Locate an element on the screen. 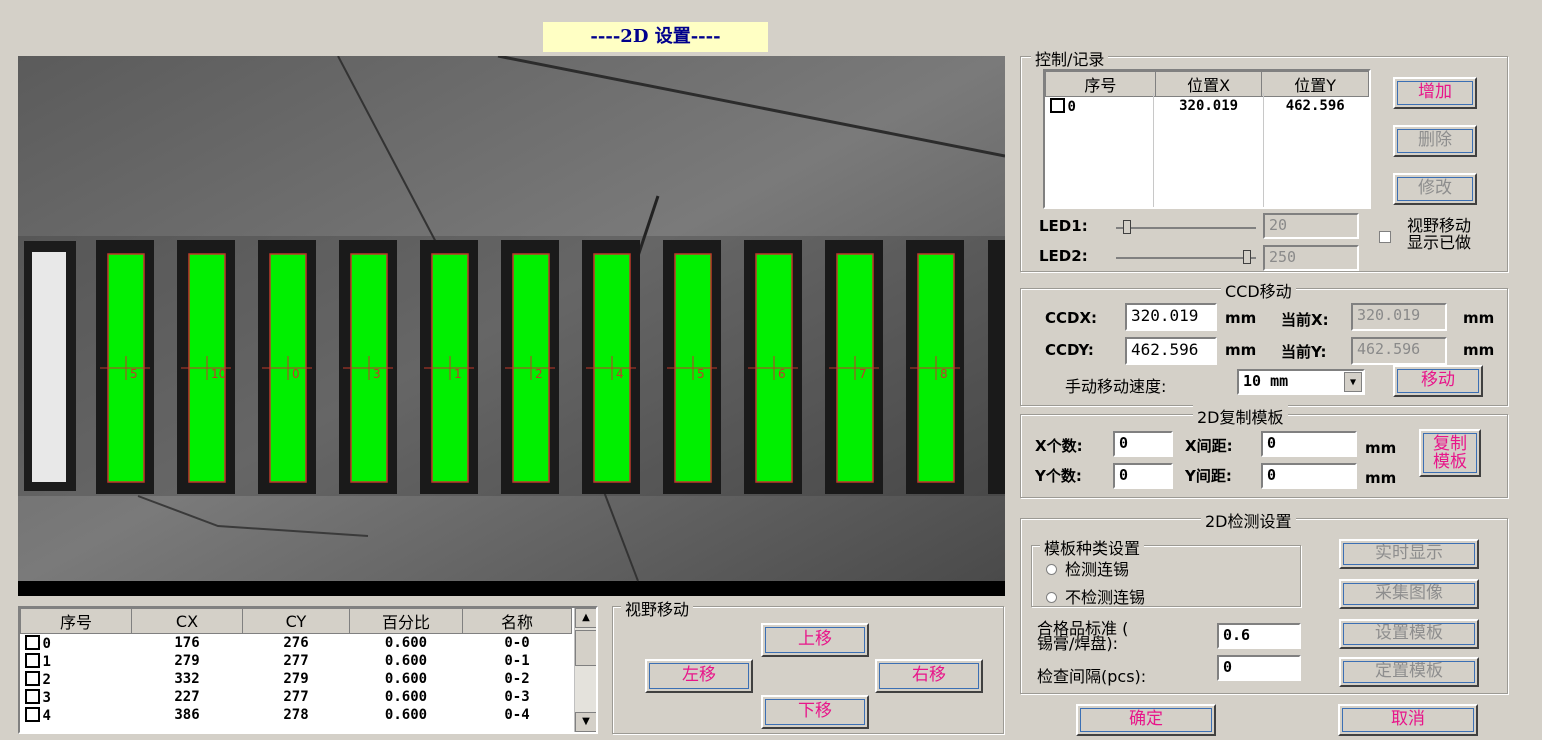  move-button: 移动 is located at coordinates (1438, 381).